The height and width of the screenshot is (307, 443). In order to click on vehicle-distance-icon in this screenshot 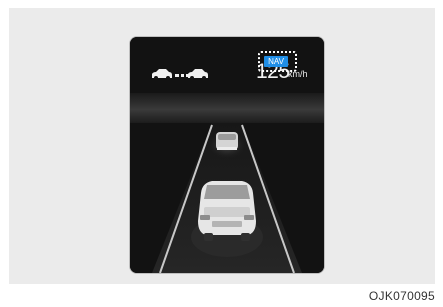, I will do `click(180, 74)`.